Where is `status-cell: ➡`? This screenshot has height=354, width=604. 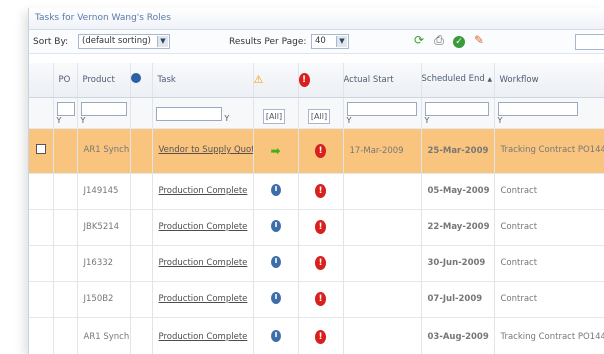
status-cell: ➡ is located at coordinates (276, 151).